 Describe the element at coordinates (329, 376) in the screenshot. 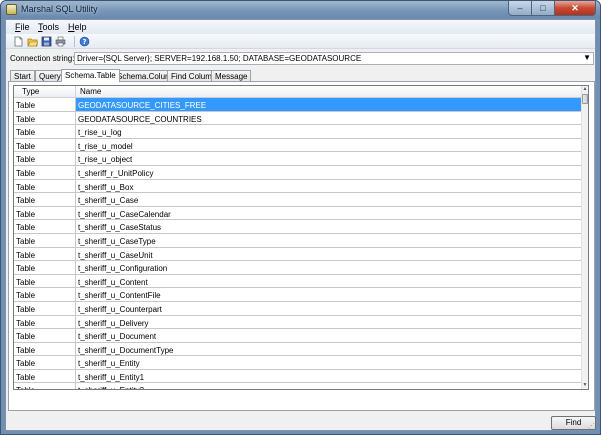

I see `row-name-cell: t_sheriff_u_Entity1` at that location.